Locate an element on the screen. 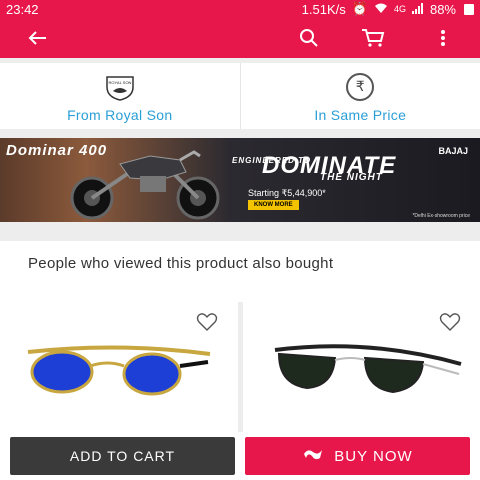  assurance-royal-son: ROYAL SON From Royal Son is located at coordinates (120, 96).